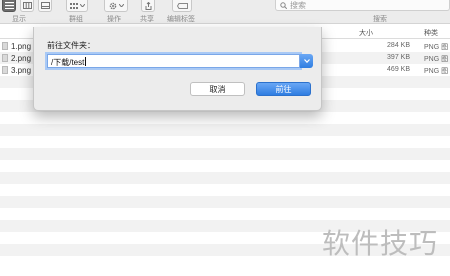  Describe the element at coordinates (283, 5) in the screenshot. I see `search-icon` at that location.